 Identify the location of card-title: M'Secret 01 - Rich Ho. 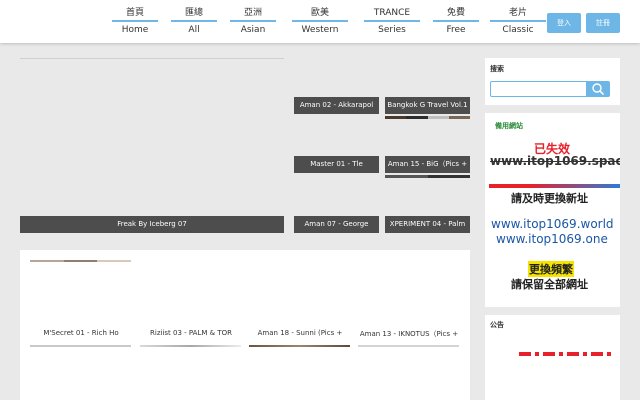
(81, 333).